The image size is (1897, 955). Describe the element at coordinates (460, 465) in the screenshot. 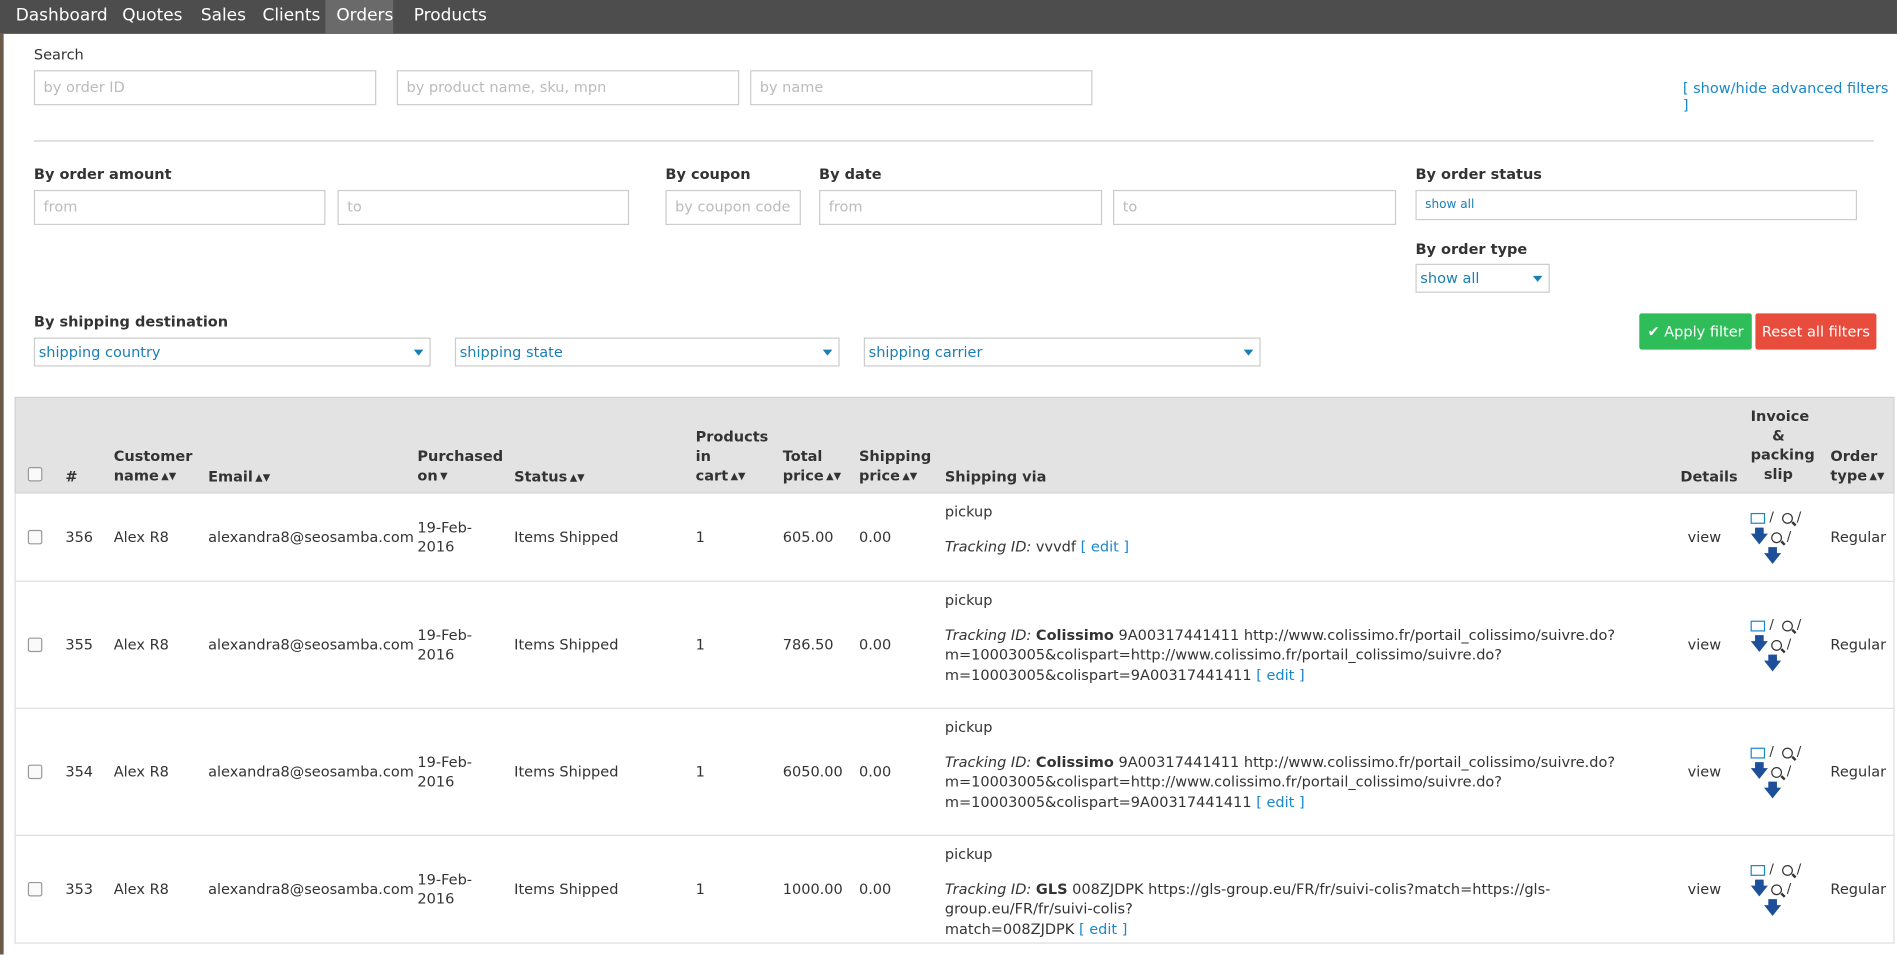

I see `header-purchased: Purchased on ▼` at that location.